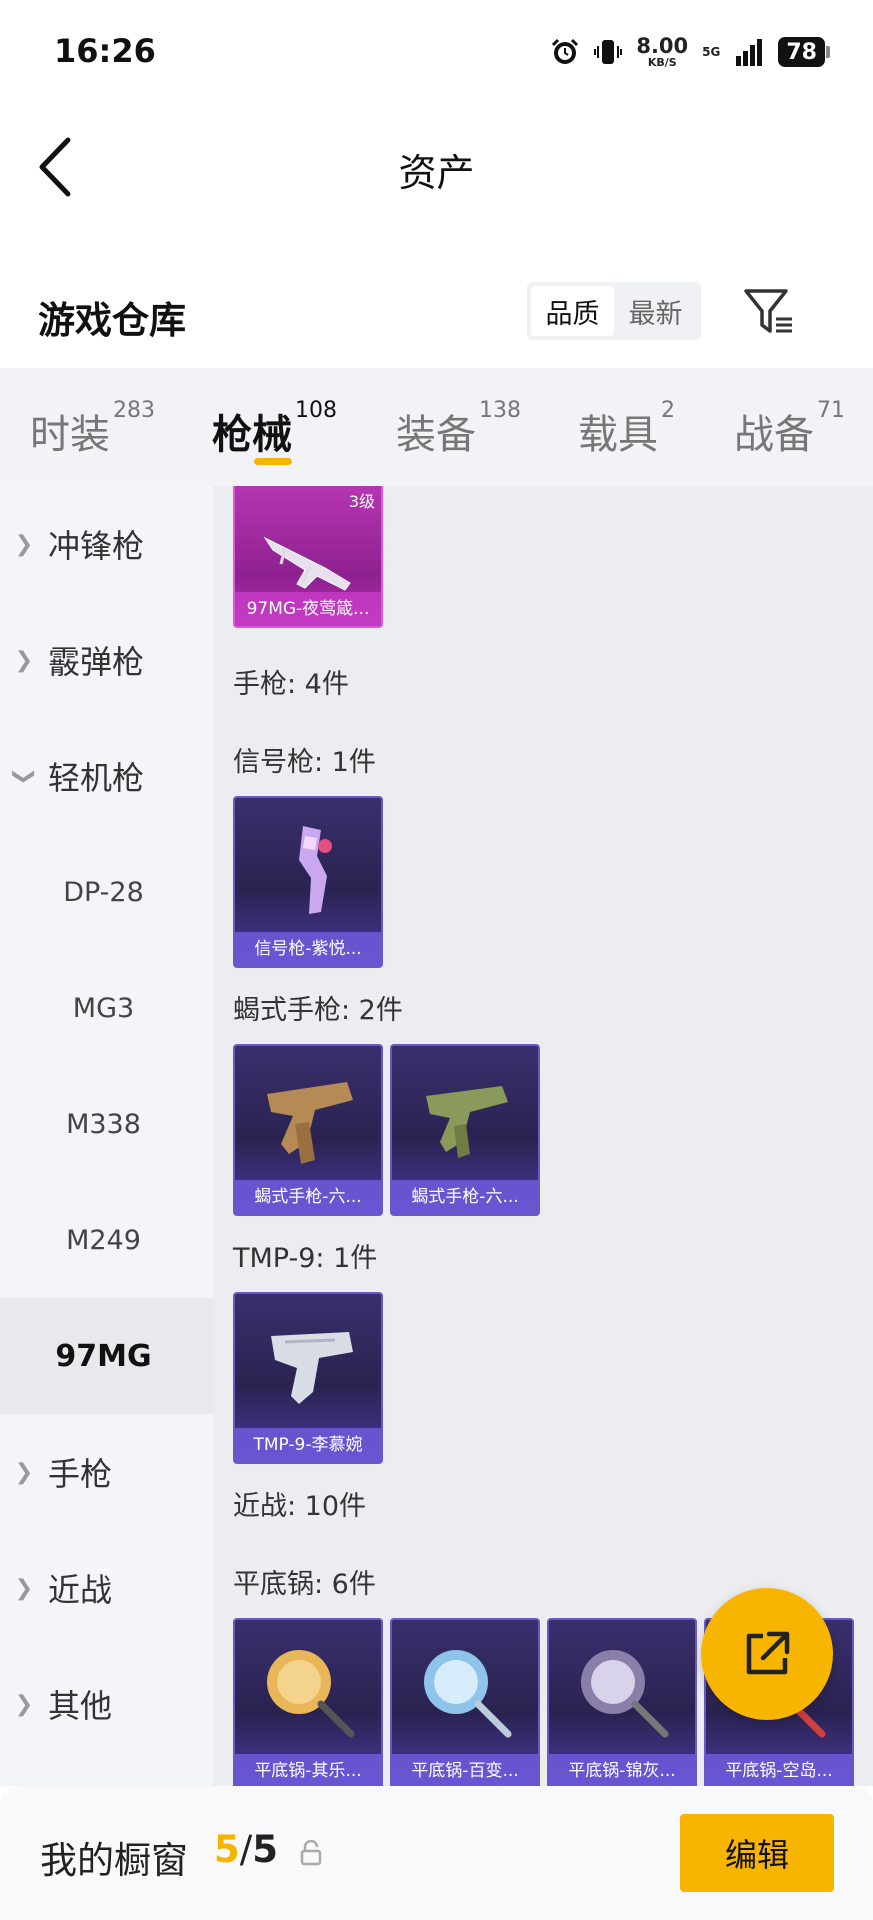 The height and width of the screenshot is (1920, 873). What do you see at coordinates (711, 52) in the screenshot?
I see `network-type: 5G` at bounding box center [711, 52].